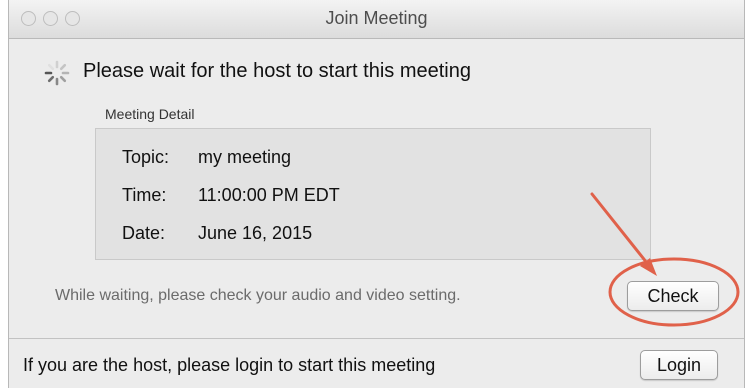  I want to click on check-button: Check, so click(673, 296).